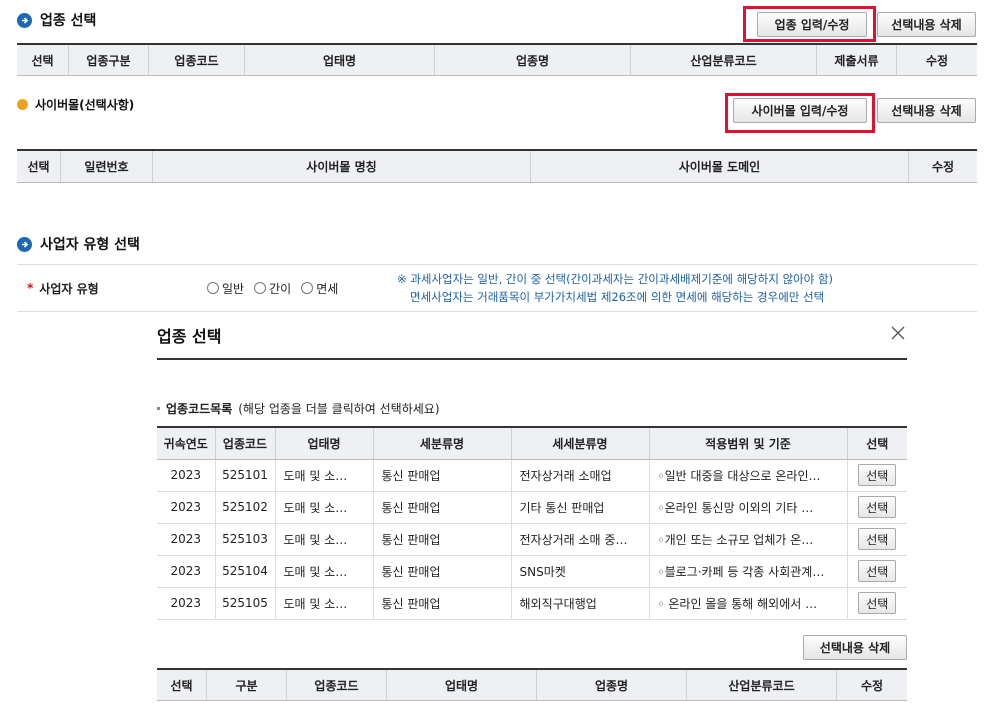 This screenshot has height=703, width=988. Describe the element at coordinates (107, 166) in the screenshot. I see `col-serial: 일련번호` at that location.